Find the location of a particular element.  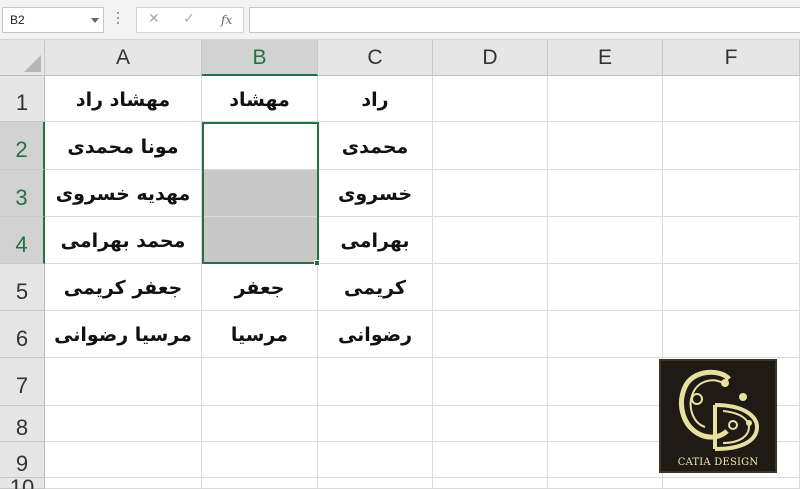

row-header-4: 4 is located at coordinates (22, 240).